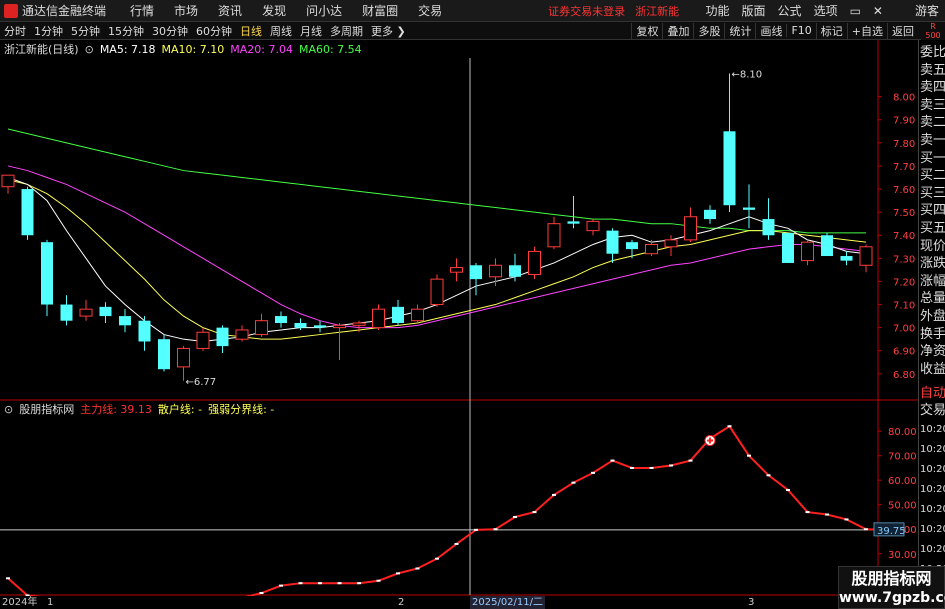  I want to click on app-title: 通达信金融终端, so click(64, 11).